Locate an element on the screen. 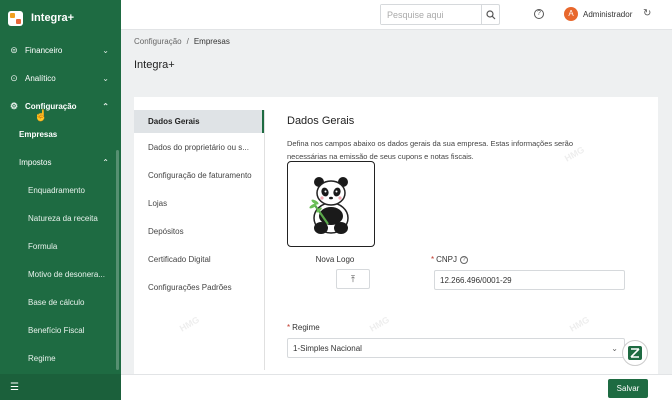 This screenshot has width=672, height=400. dollar-circle-icon: ⊜ is located at coordinates (14, 49).